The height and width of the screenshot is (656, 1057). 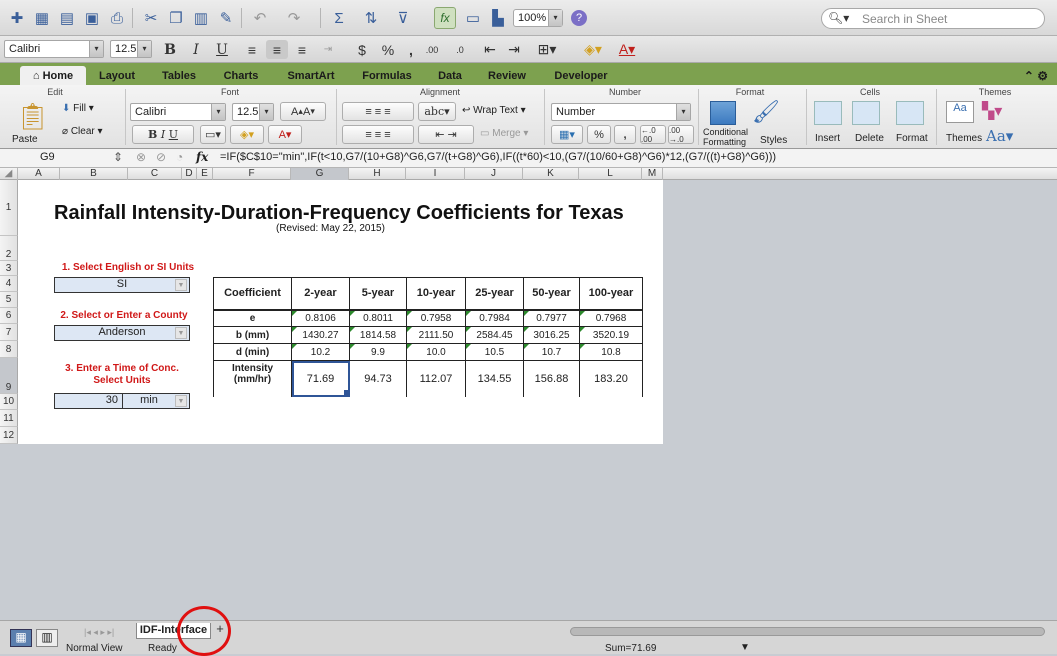 What do you see at coordinates (302, 49) in the screenshot?
I see `align-right-icon: ≡` at bounding box center [302, 49].